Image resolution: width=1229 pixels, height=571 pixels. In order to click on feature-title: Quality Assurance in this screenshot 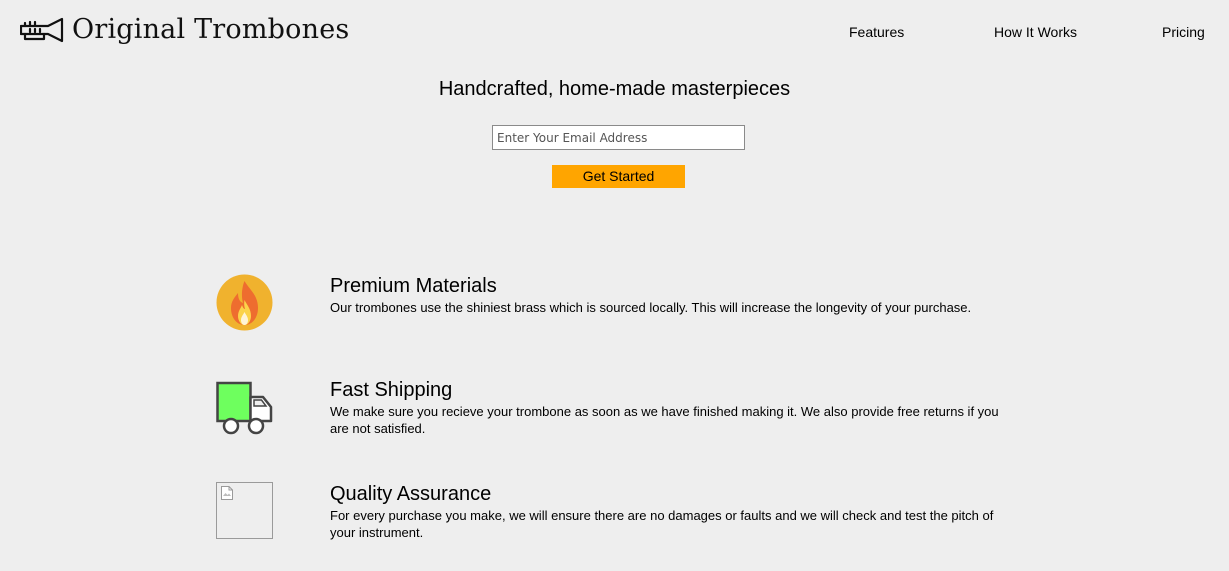, I will do `click(411, 494)`.